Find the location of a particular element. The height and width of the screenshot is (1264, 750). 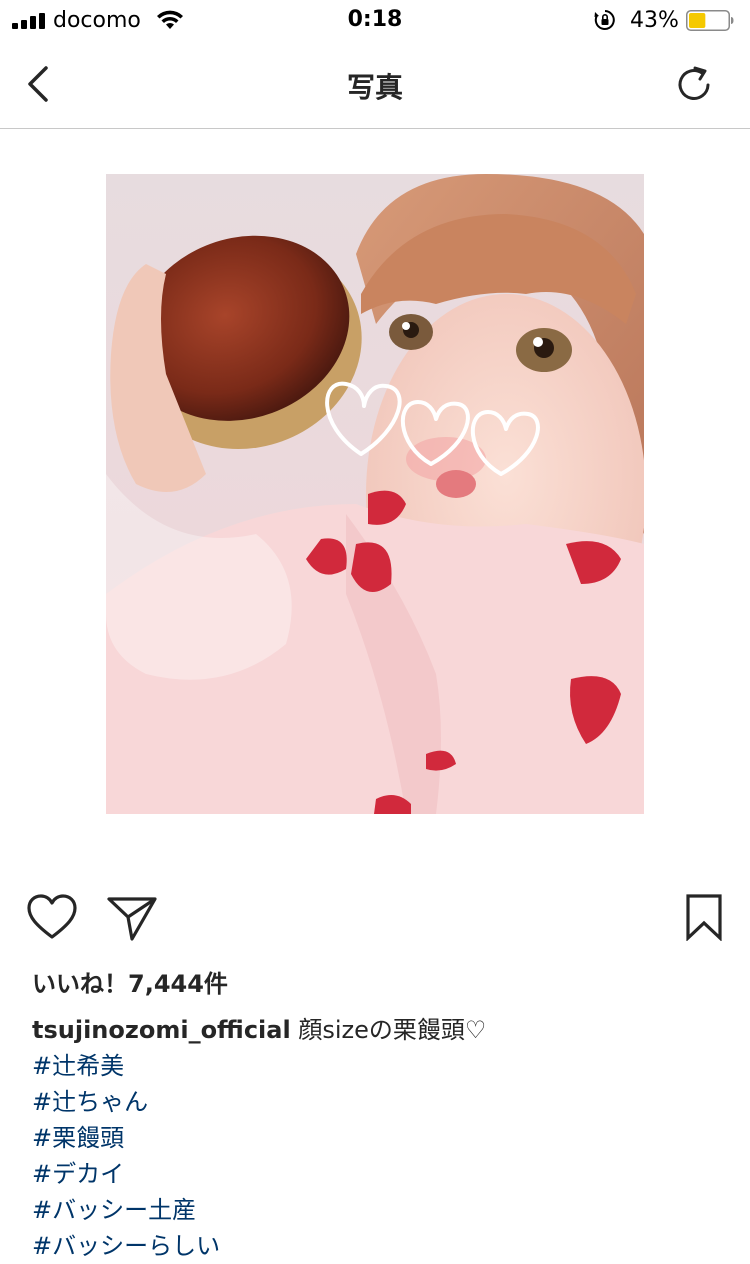

caption-line: tsujinozomi_official 顔sizeの栗饅頭♡ is located at coordinates (377, 1030).